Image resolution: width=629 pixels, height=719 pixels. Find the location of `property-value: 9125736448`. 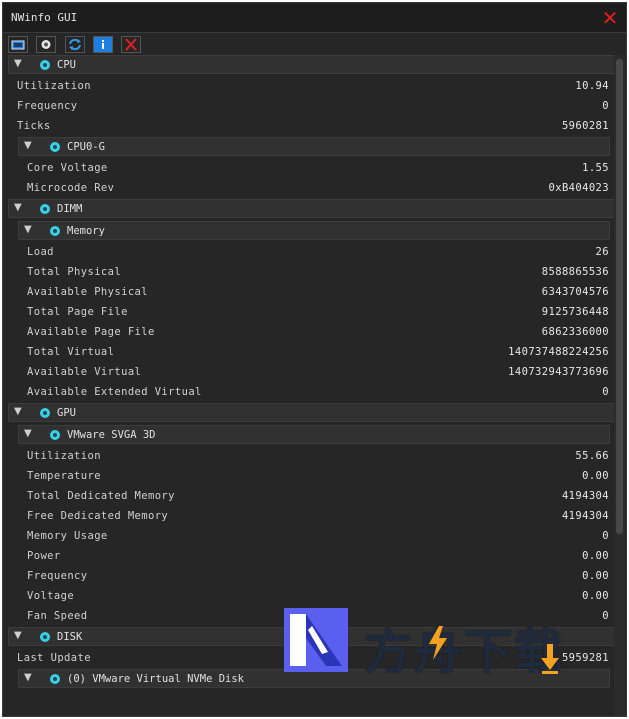

property-value: 9125736448 is located at coordinates (575, 312).